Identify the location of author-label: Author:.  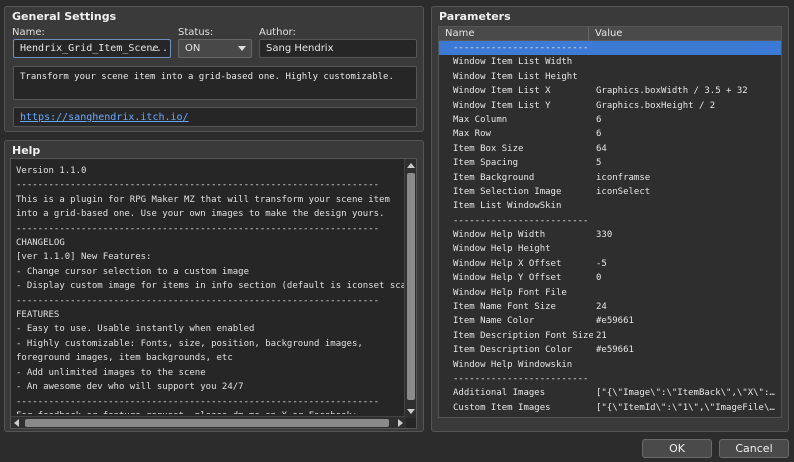
(277, 32).